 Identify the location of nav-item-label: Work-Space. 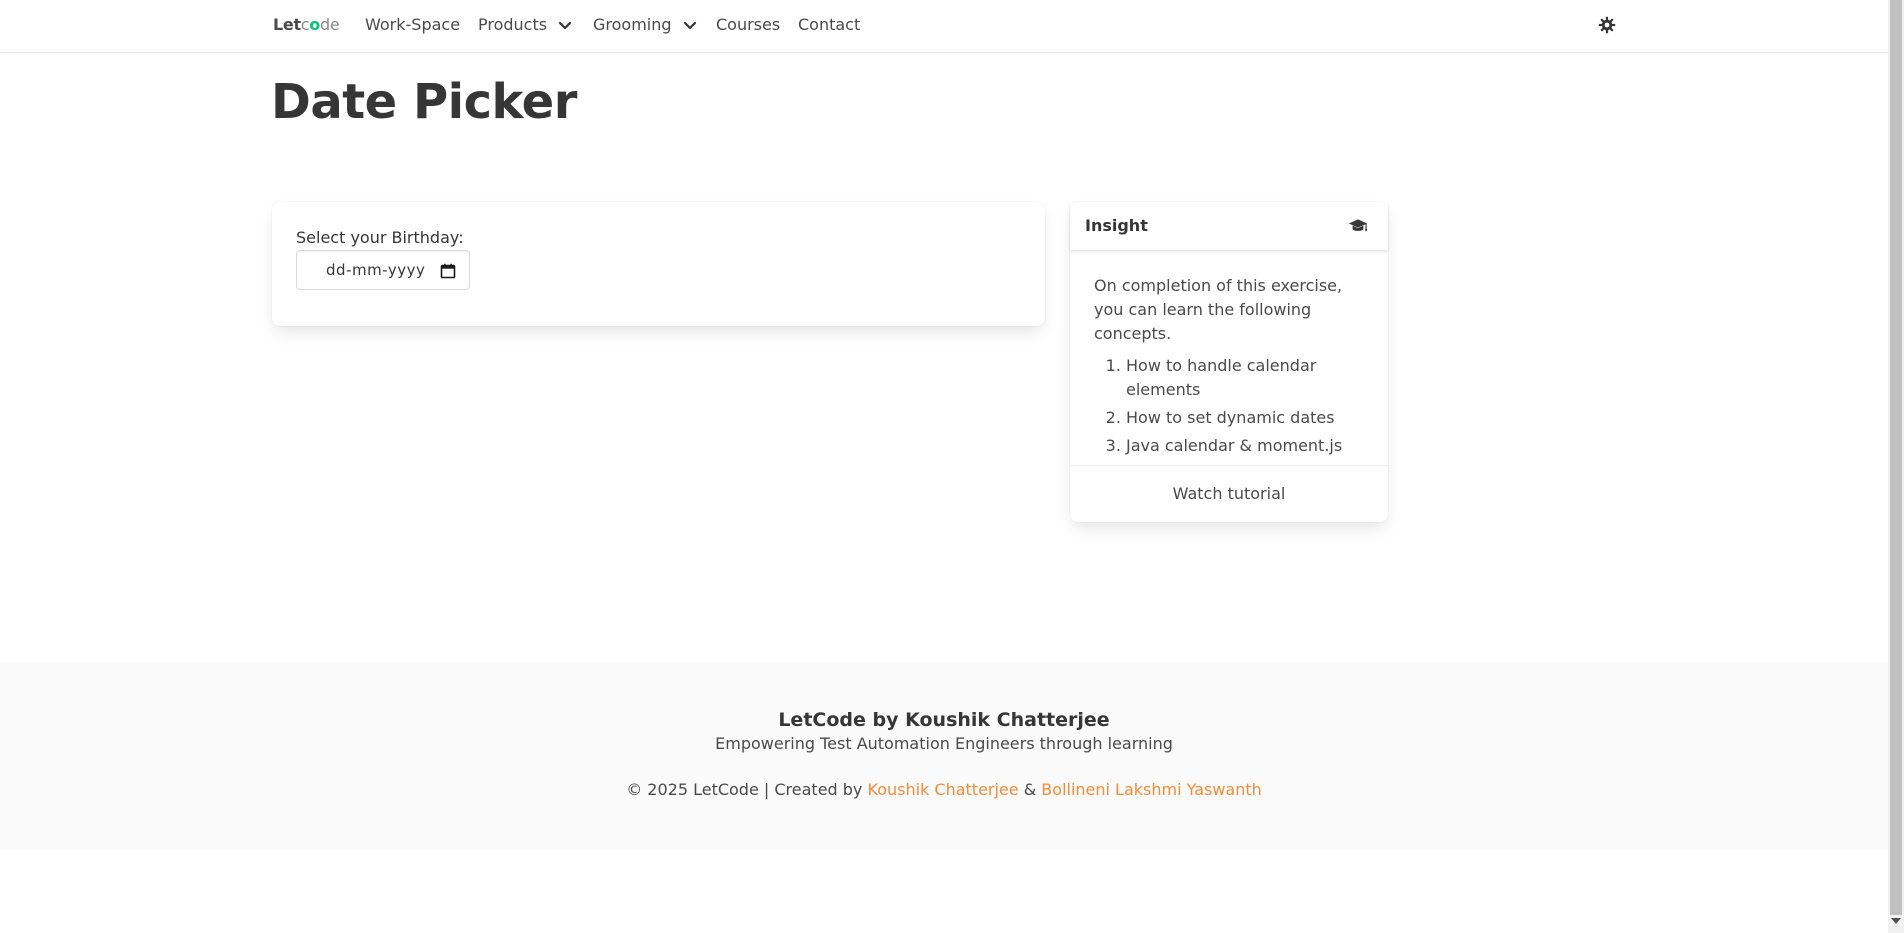
(413, 24).